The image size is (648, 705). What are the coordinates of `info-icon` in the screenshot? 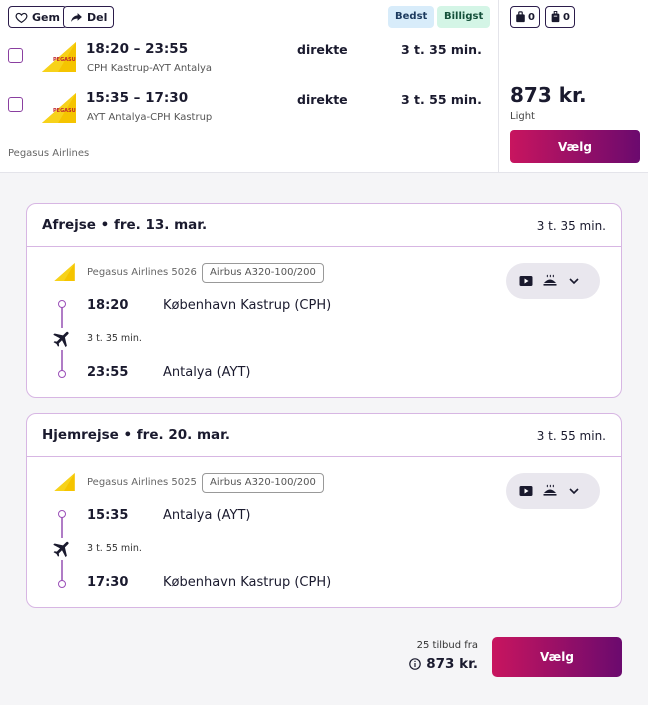 It's located at (415, 664).